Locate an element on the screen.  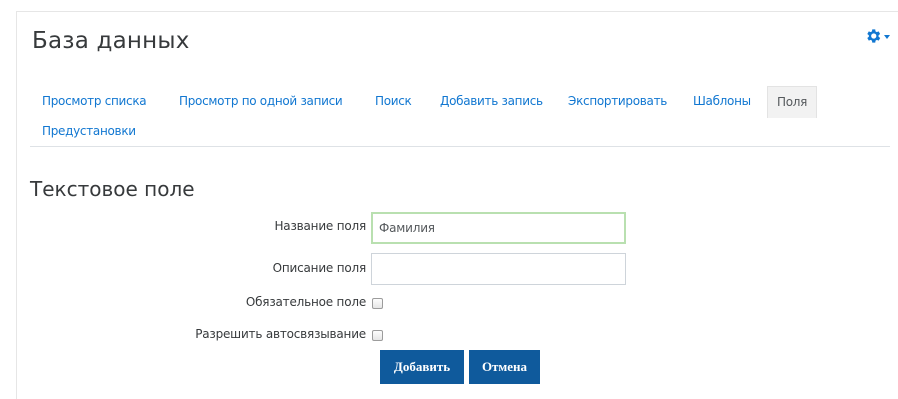
required-checkbox is located at coordinates (377, 303).